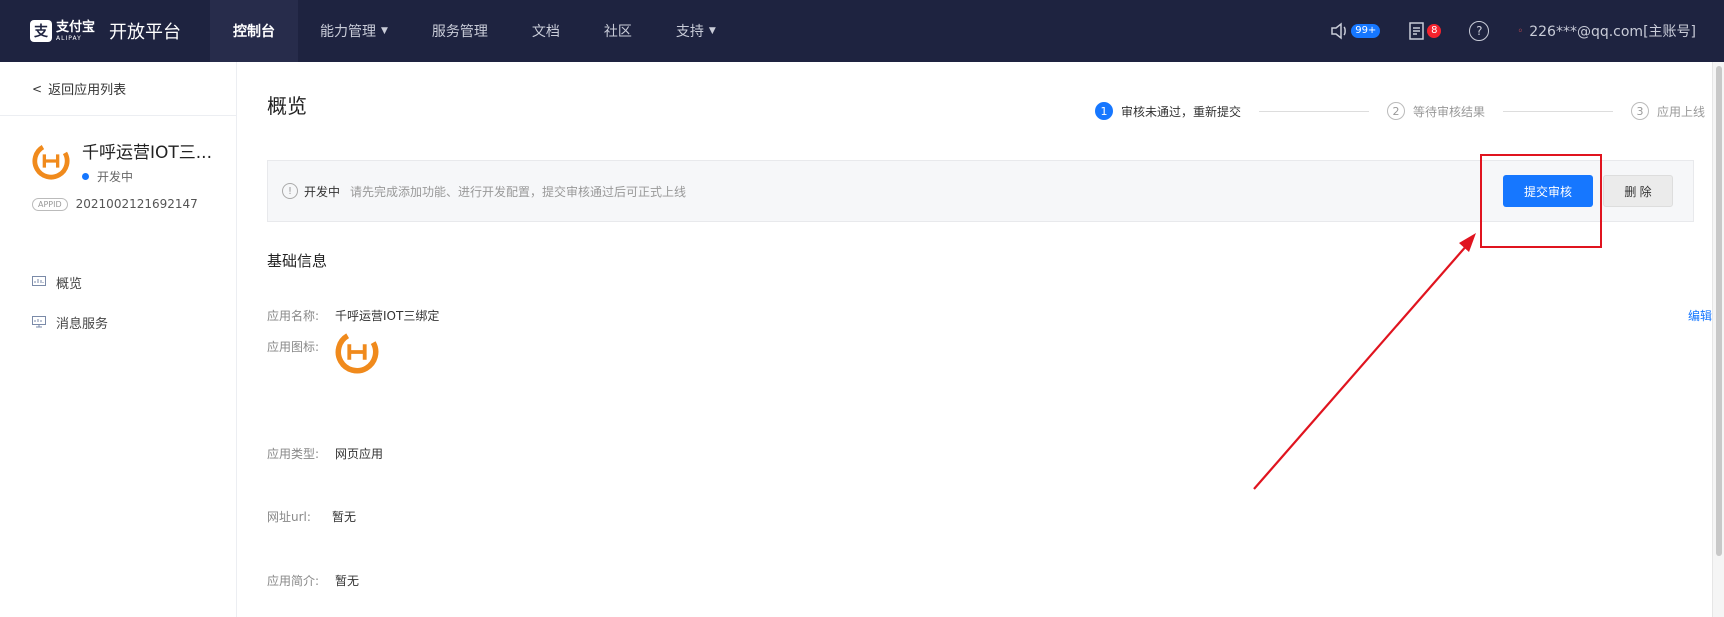  Describe the element at coordinates (1366, 31) in the screenshot. I see `notification-badge: 99+` at that location.